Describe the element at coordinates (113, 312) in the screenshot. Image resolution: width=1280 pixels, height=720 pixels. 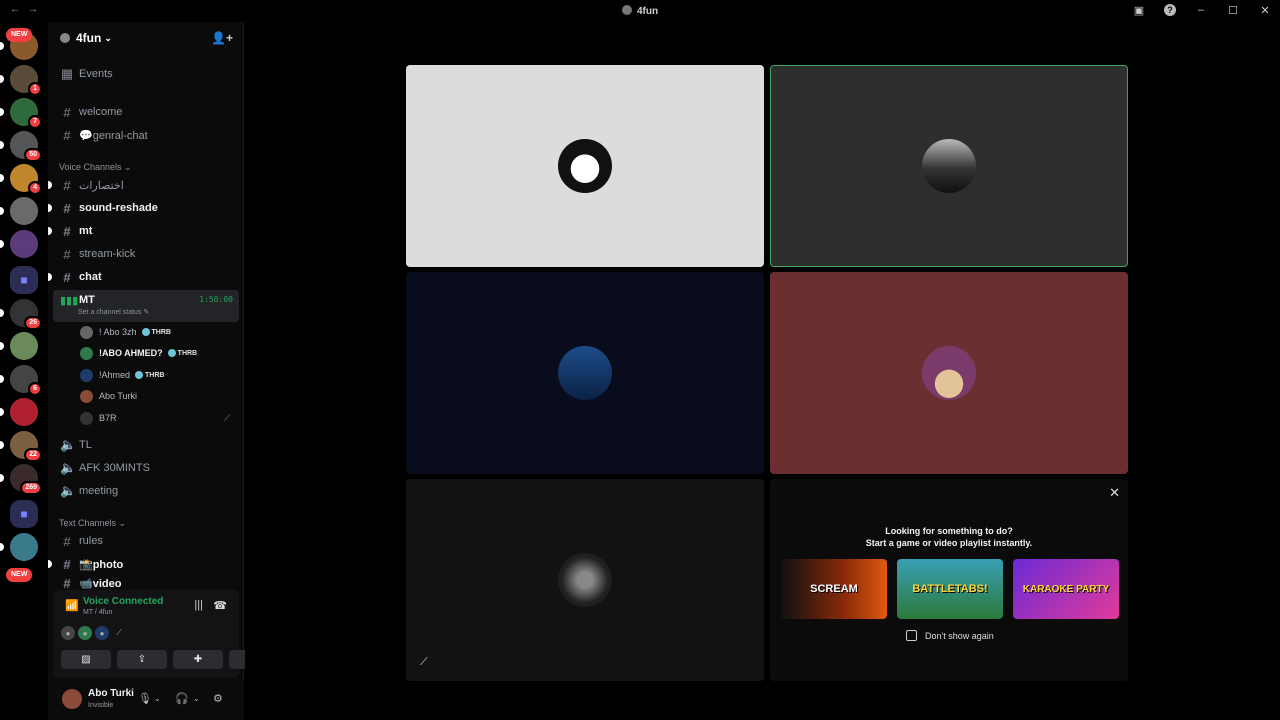
I see `channel-status-button: Set a channel status ✎` at that location.